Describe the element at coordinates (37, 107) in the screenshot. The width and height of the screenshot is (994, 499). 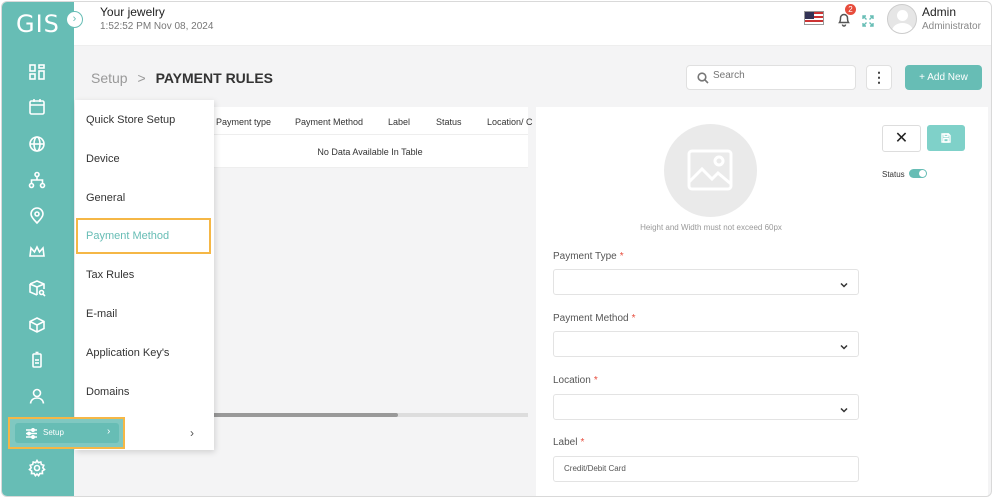
I see `calendar-icon` at that location.